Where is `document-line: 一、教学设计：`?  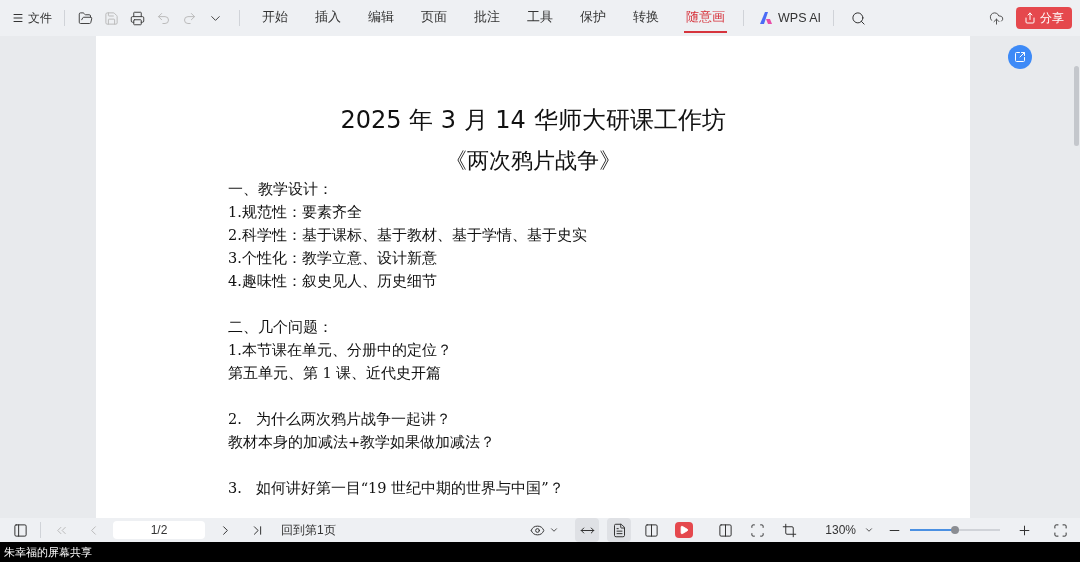 document-line: 一、教学设计： is located at coordinates (280, 189).